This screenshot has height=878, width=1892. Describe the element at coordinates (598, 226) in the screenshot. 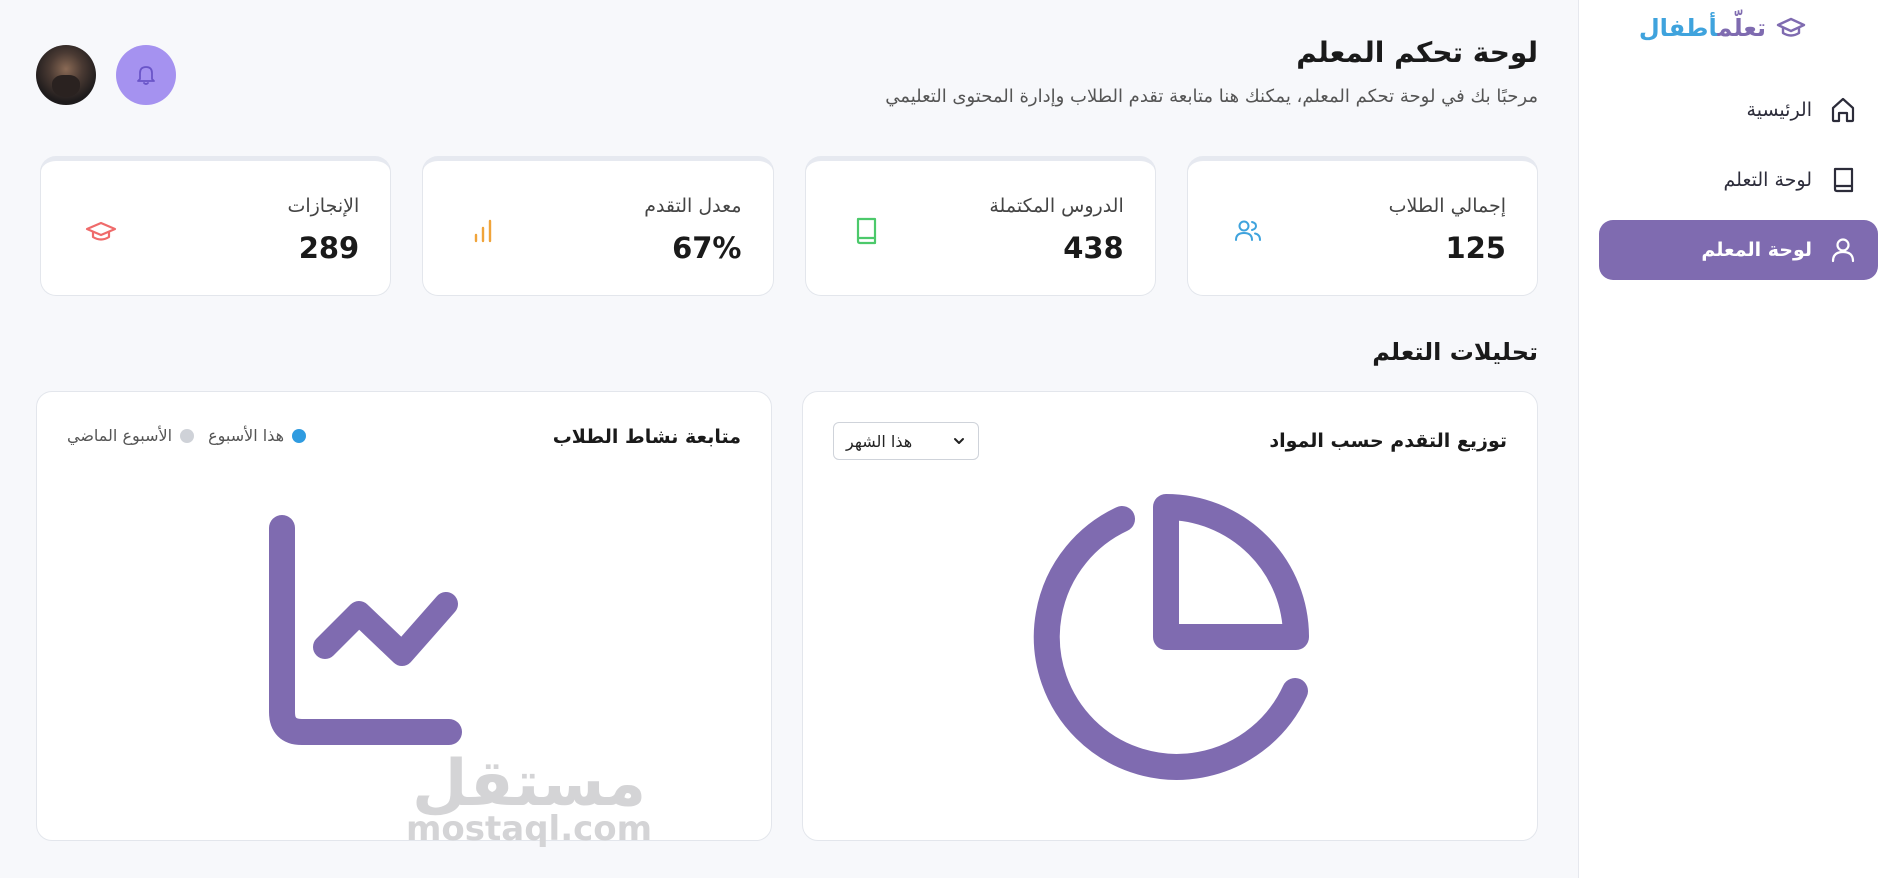

I see `stat-card-progress: معدل التقدم 67%` at that location.